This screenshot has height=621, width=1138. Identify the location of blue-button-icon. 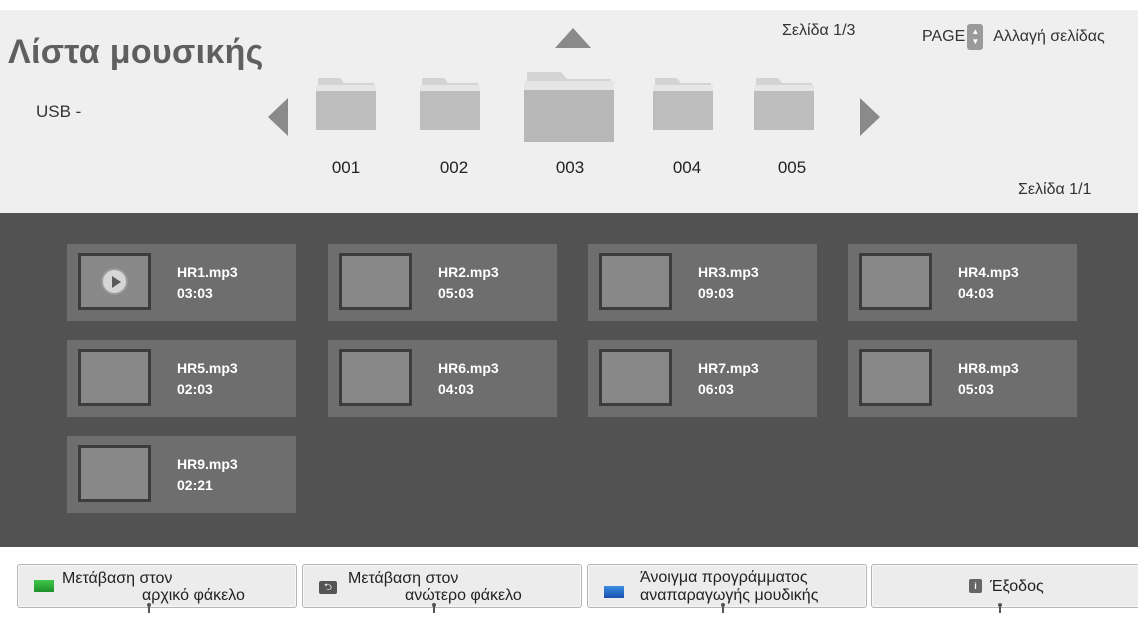
(614, 592).